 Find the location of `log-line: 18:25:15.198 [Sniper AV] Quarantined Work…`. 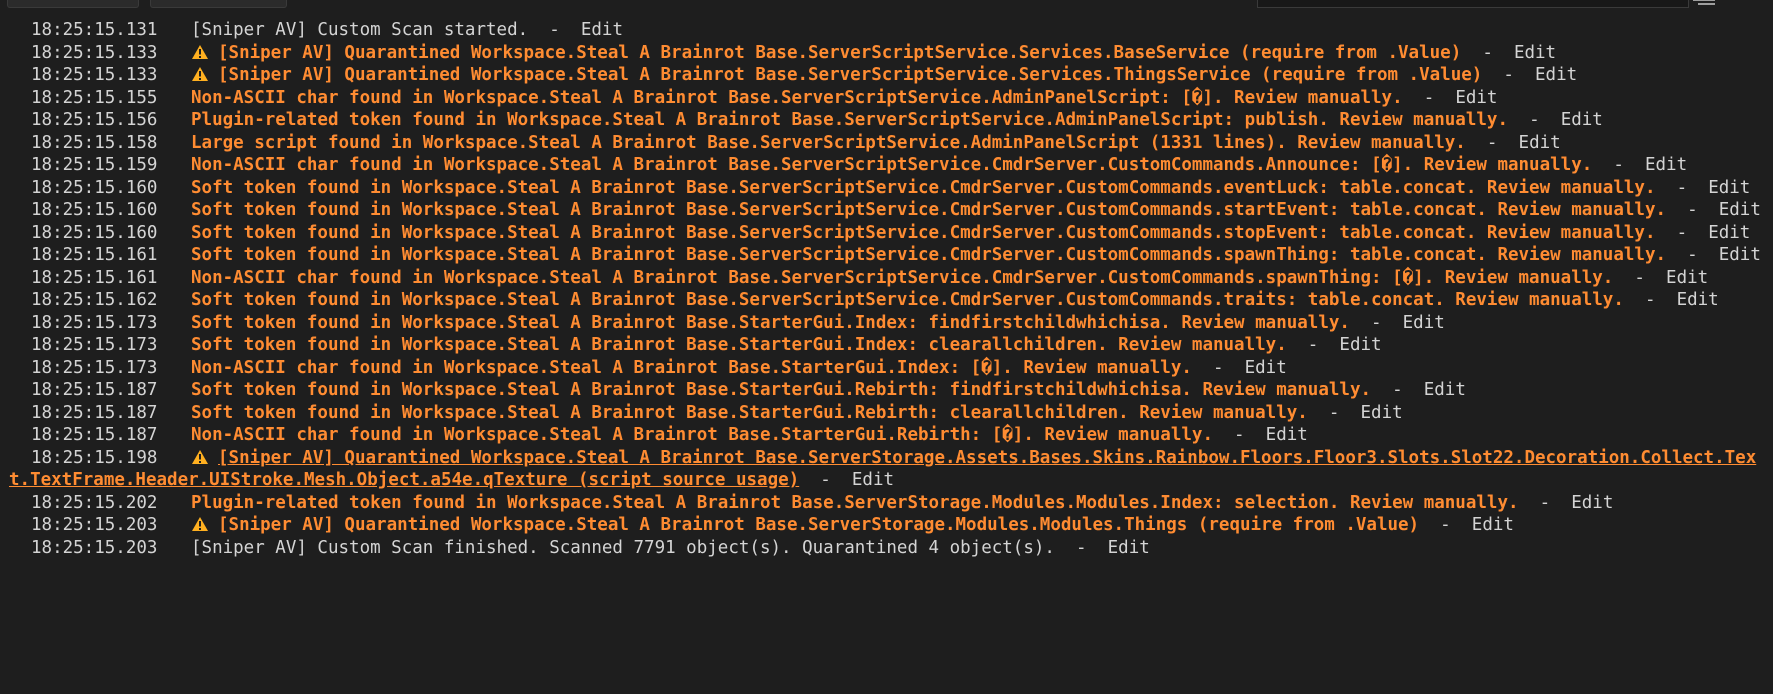

log-line: 18:25:15.198 [Sniper AV] Quarantined Work… is located at coordinates (886, 469).